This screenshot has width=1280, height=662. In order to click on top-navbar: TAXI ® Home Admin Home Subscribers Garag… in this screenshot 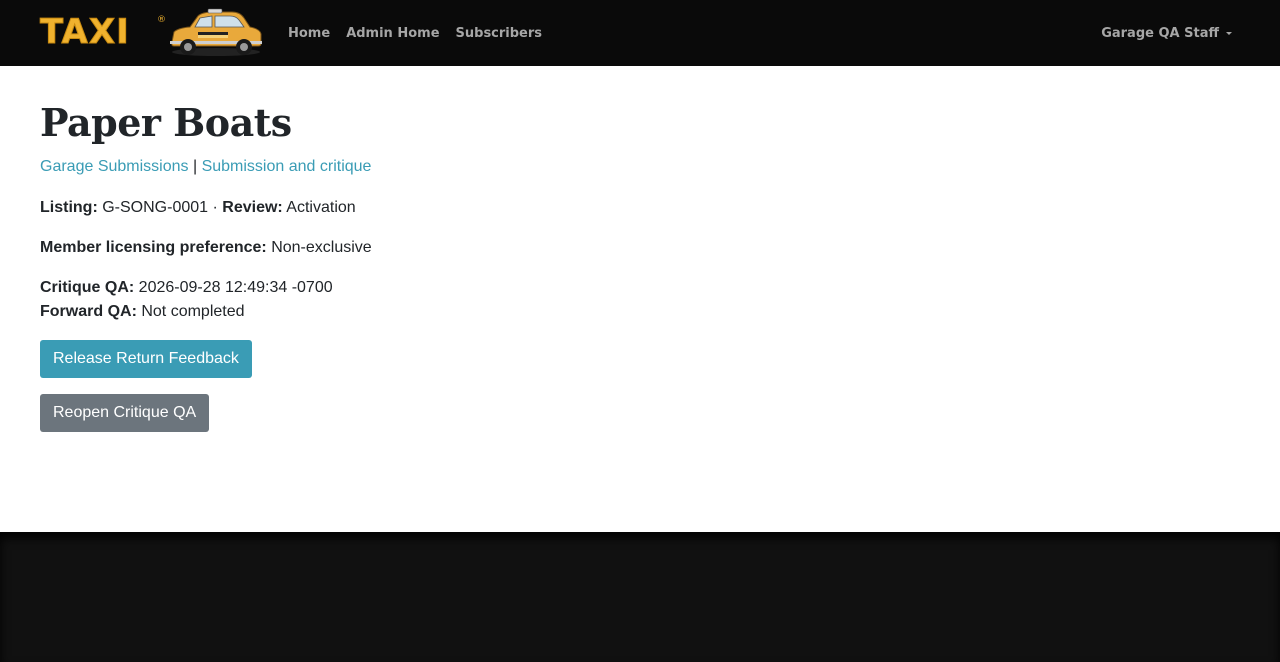, I will do `click(640, 33)`.